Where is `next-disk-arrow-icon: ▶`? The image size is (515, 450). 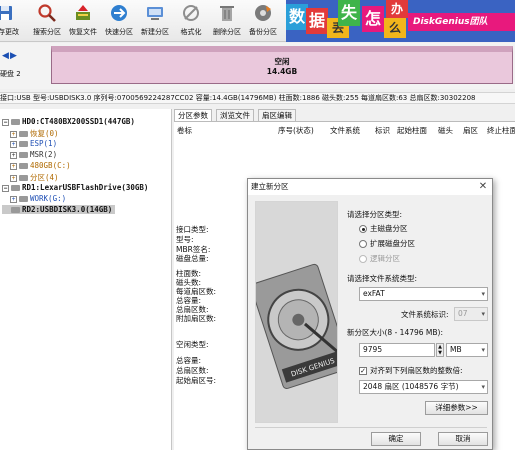 next-disk-arrow-icon: ▶ is located at coordinates (13, 56).